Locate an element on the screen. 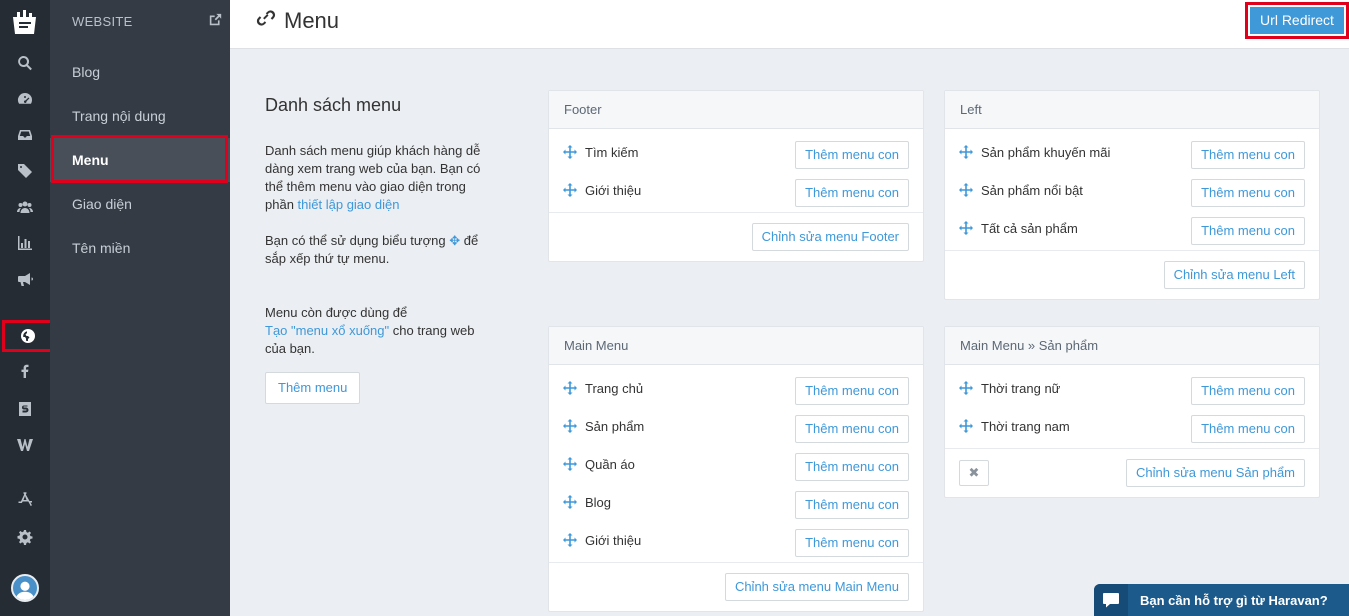 The image size is (1349, 616). menu-item: Sản phẩm khuyến mãi Thêm menu con is located at coordinates (1132, 155).